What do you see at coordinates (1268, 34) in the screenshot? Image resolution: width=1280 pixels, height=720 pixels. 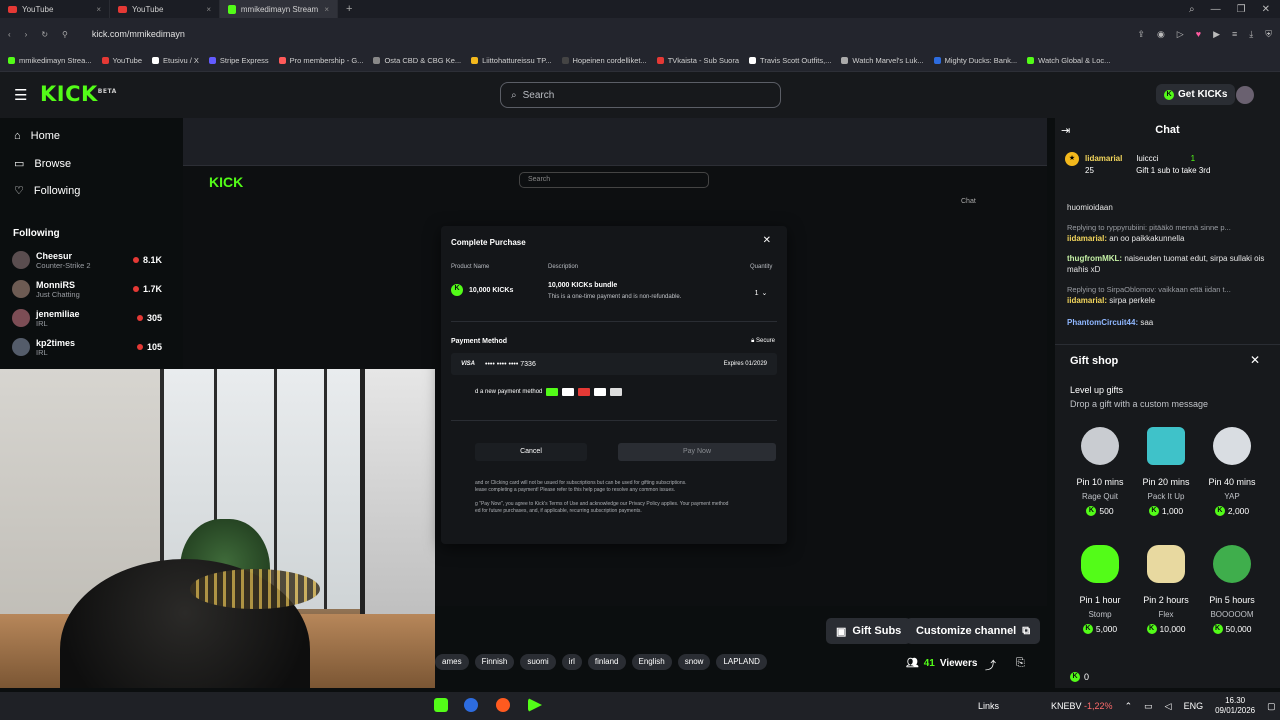 I see `shield-icon: ⛨` at bounding box center [1268, 34].